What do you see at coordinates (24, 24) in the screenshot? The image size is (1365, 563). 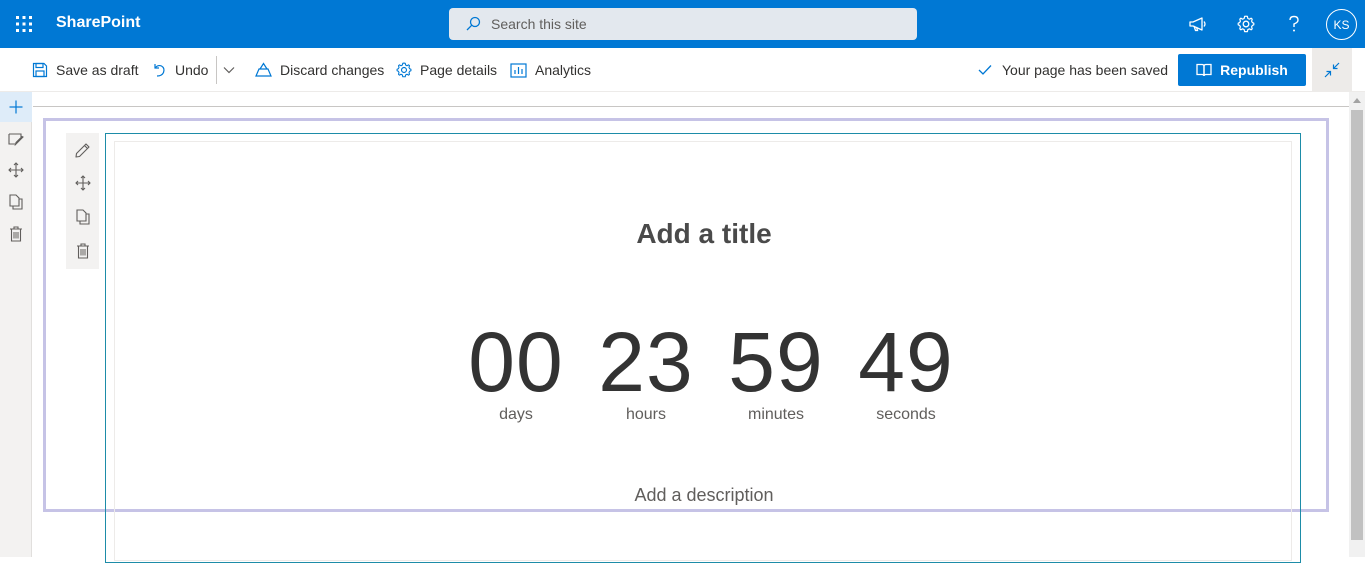 I see `app-launcher-icon` at bounding box center [24, 24].